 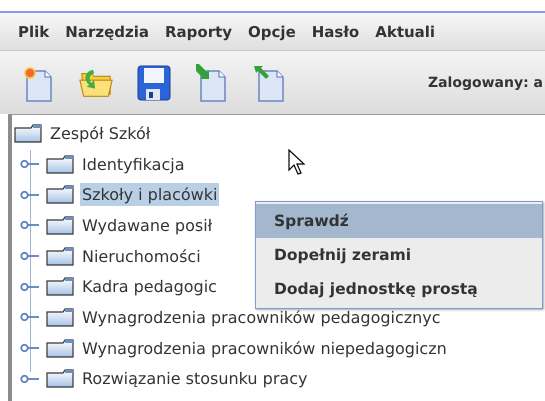 What do you see at coordinates (141, 256) in the screenshot?
I see `tree-item: Nieruchomości` at bounding box center [141, 256].